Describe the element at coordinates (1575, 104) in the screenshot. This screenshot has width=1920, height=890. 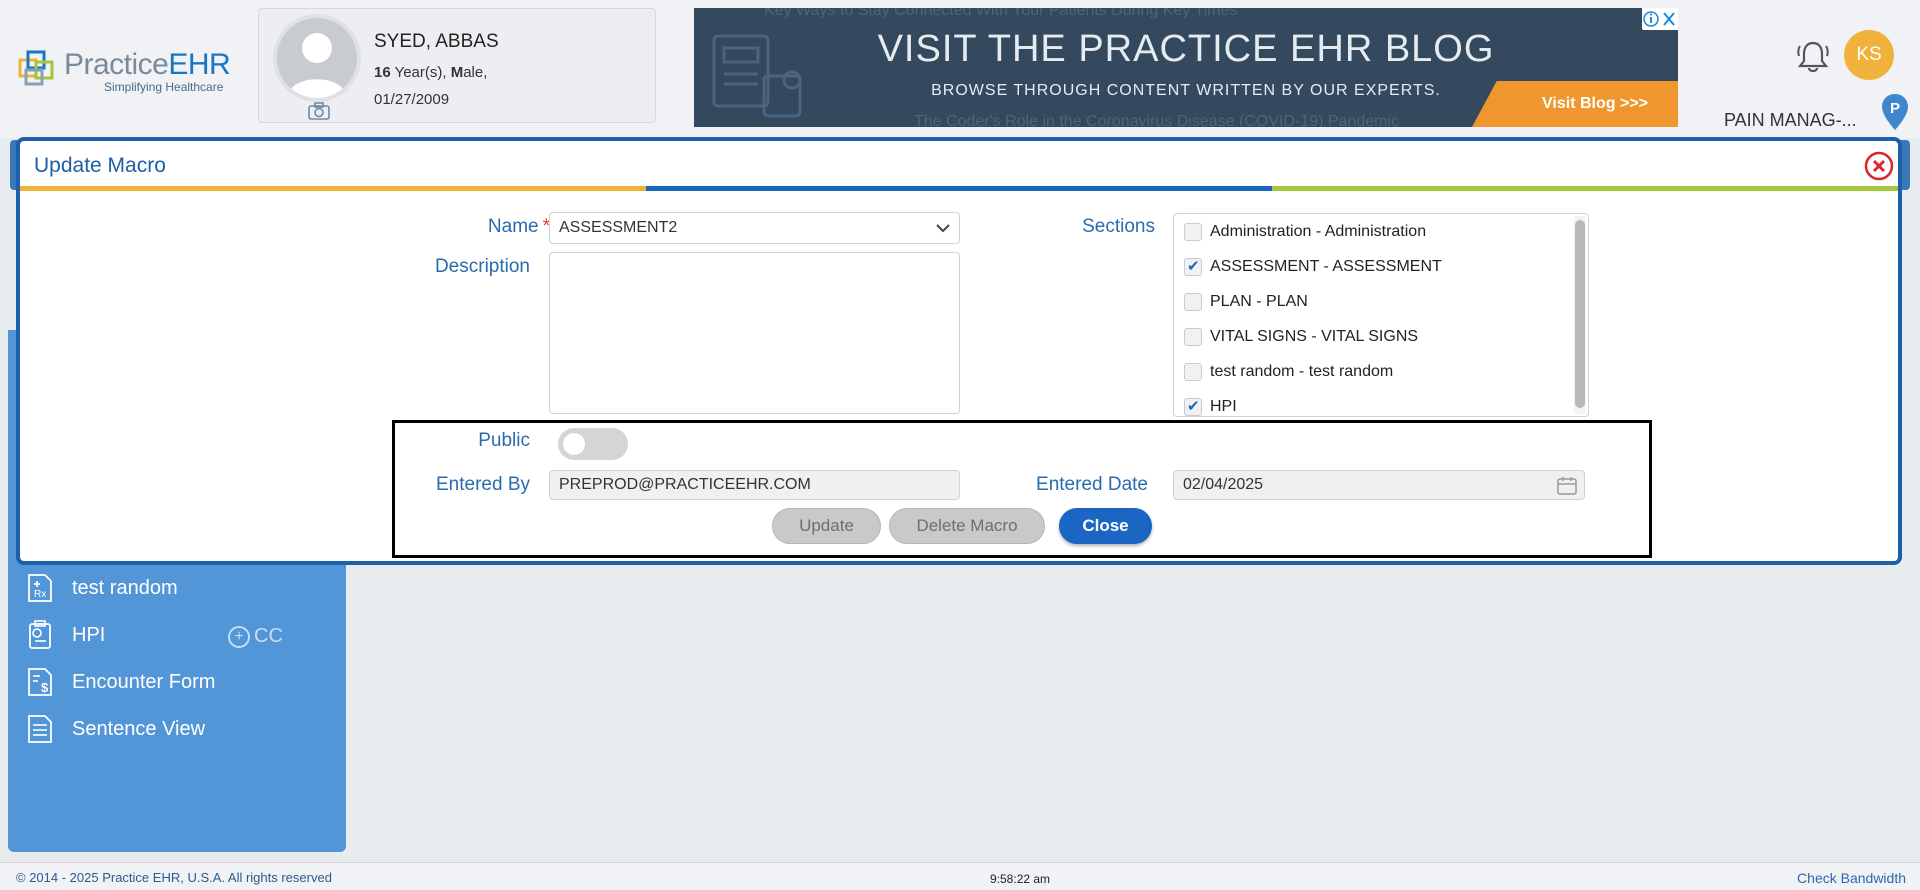
I see `visit-blog-button: Visit Blog >>>` at that location.